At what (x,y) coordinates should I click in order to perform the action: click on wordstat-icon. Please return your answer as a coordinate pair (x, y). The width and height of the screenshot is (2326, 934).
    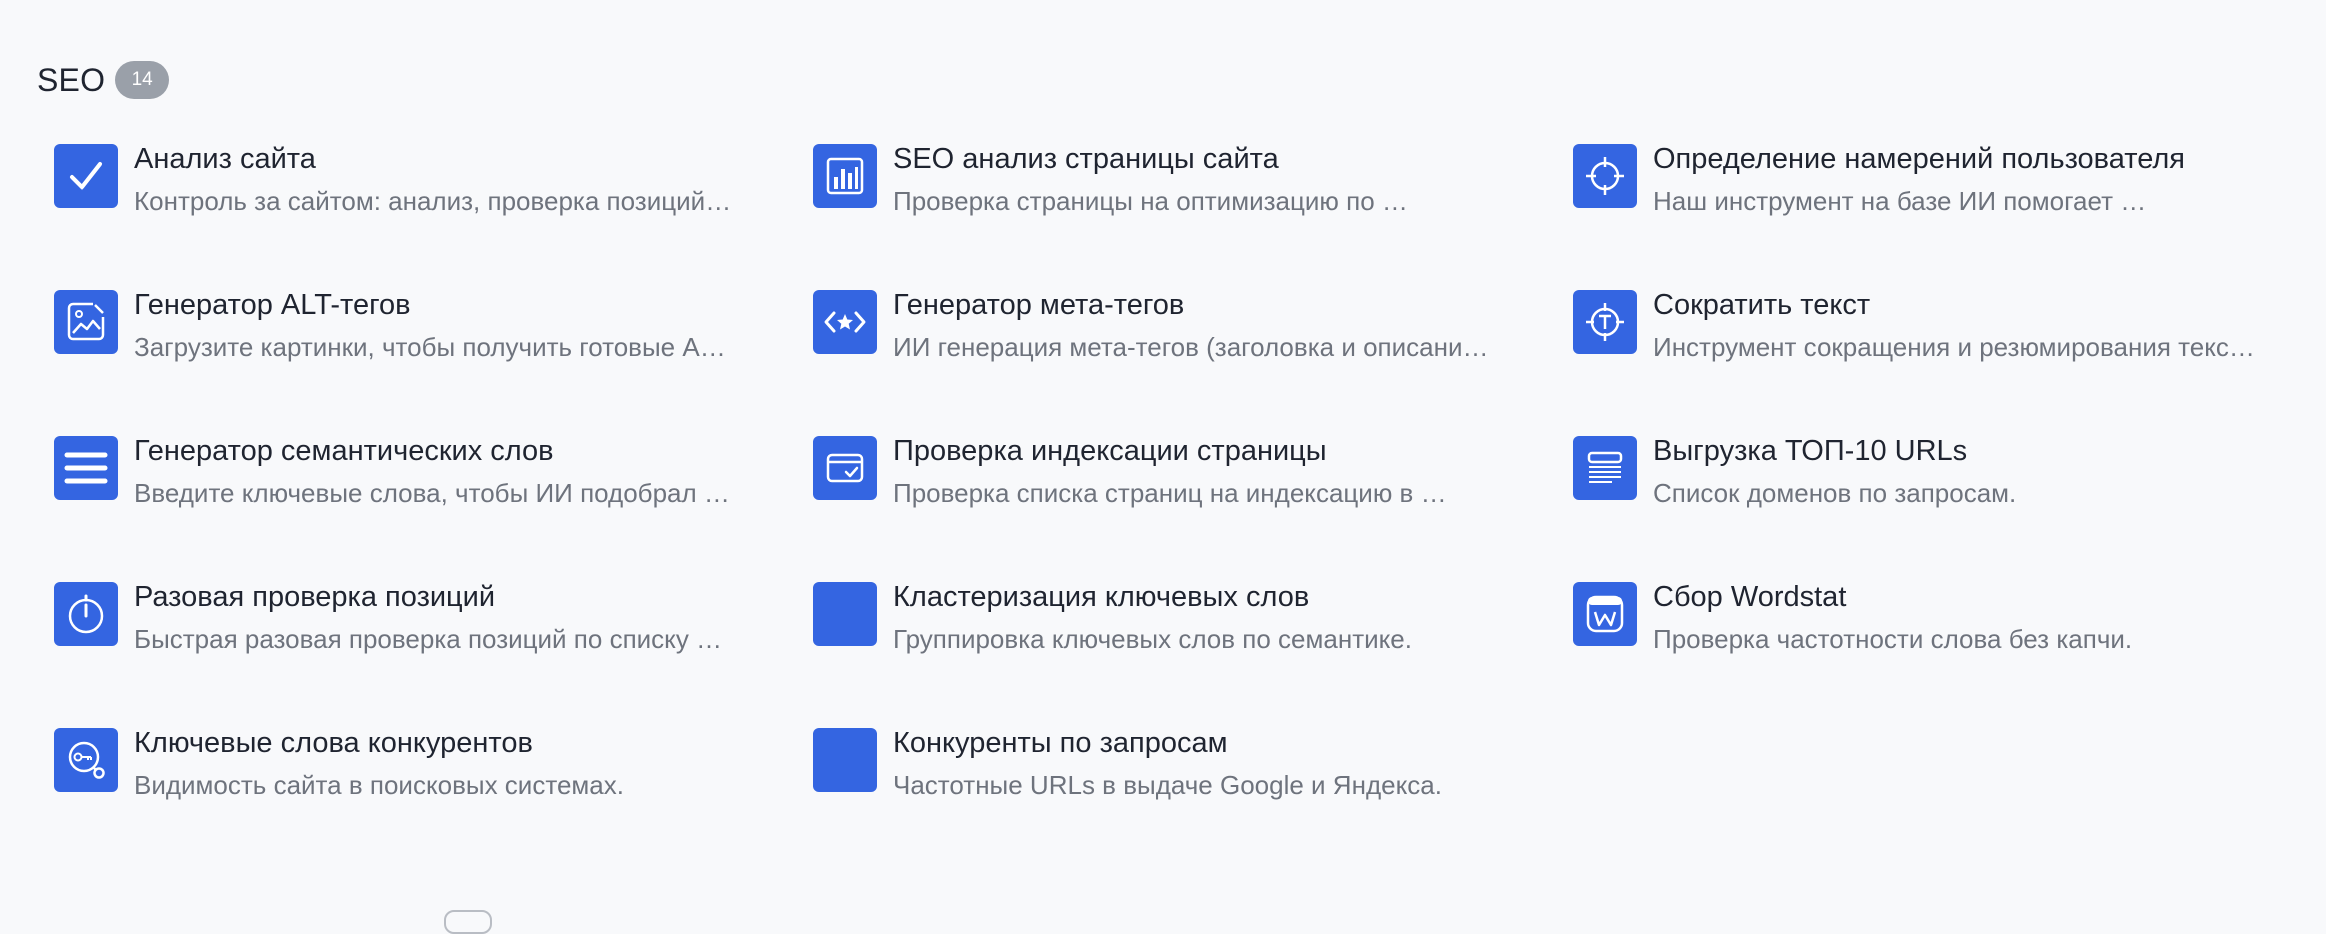
    Looking at the image, I should click on (1605, 614).